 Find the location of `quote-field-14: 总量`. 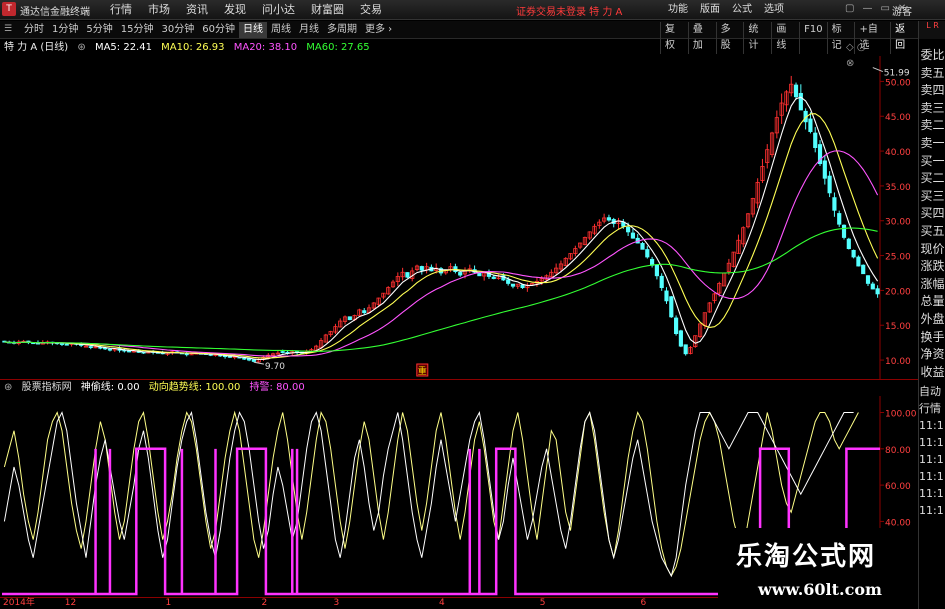

quote-field-14: 总量 is located at coordinates (932, 301).